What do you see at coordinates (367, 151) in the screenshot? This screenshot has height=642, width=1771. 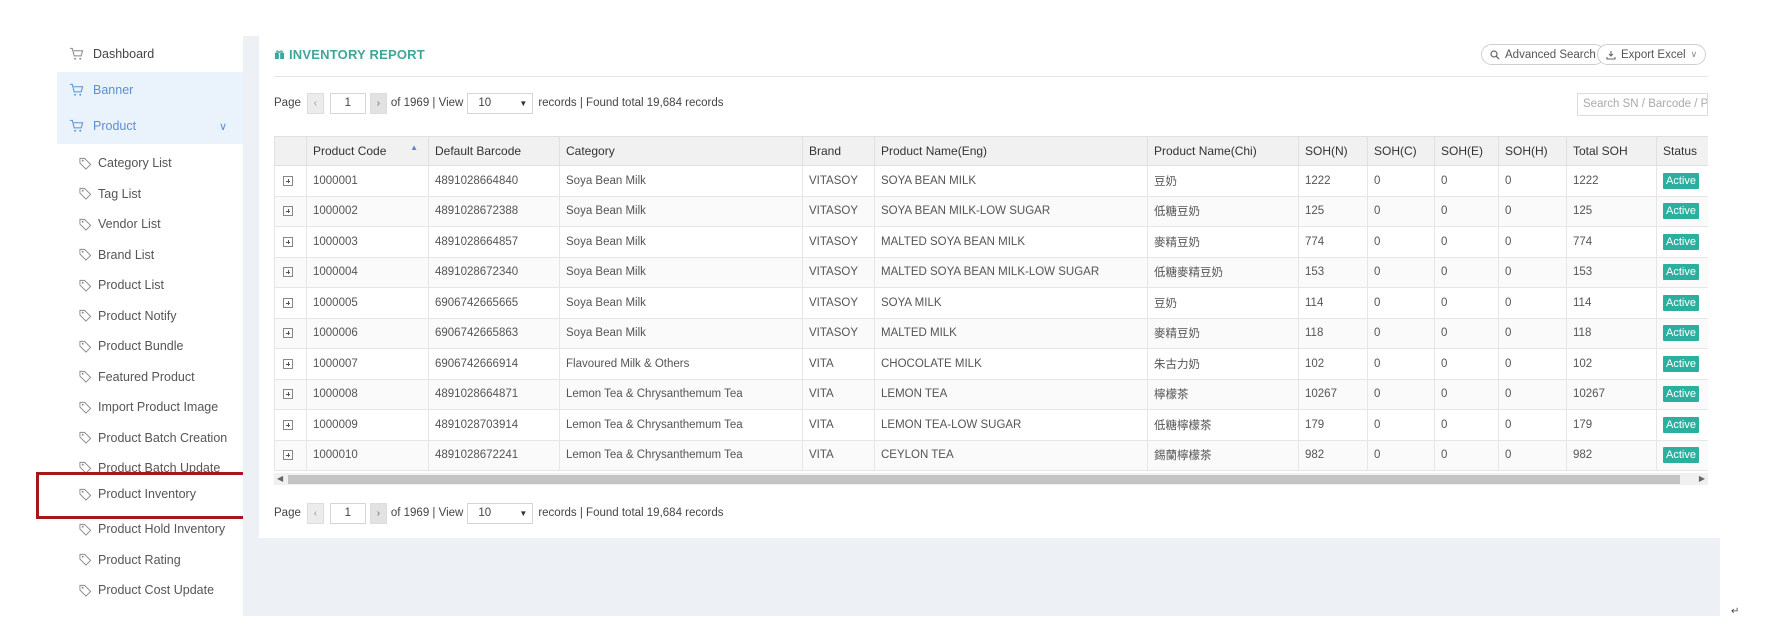 I see `column-header-product-code: Product Code ▲` at bounding box center [367, 151].